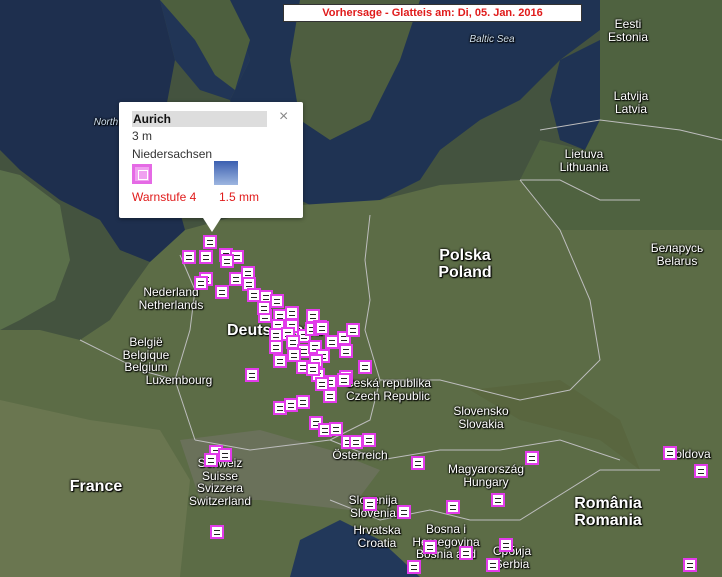 The width and height of the screenshot is (722, 577). What do you see at coordinates (96, 486) in the screenshot?
I see `label-france: France` at bounding box center [96, 486].